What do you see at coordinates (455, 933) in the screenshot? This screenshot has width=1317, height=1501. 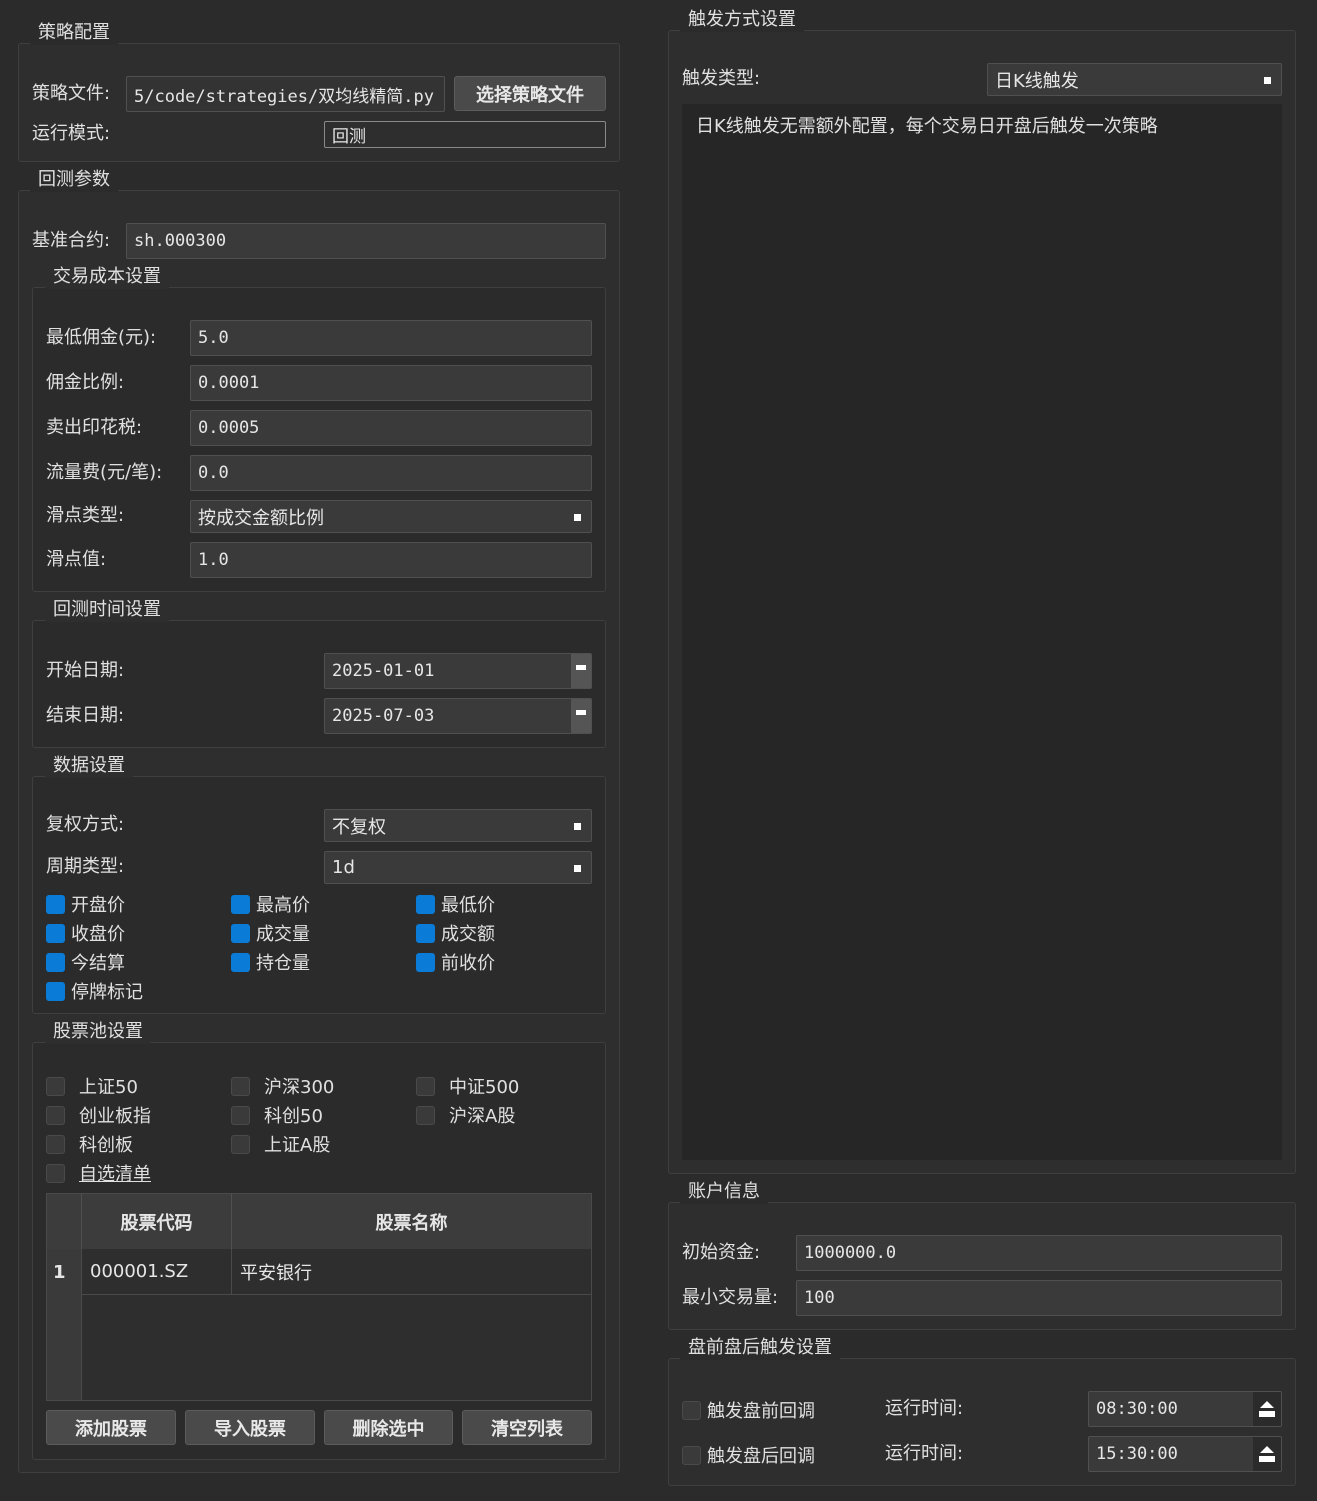 I see `field-checkbox-amount: 成交额` at bounding box center [455, 933].